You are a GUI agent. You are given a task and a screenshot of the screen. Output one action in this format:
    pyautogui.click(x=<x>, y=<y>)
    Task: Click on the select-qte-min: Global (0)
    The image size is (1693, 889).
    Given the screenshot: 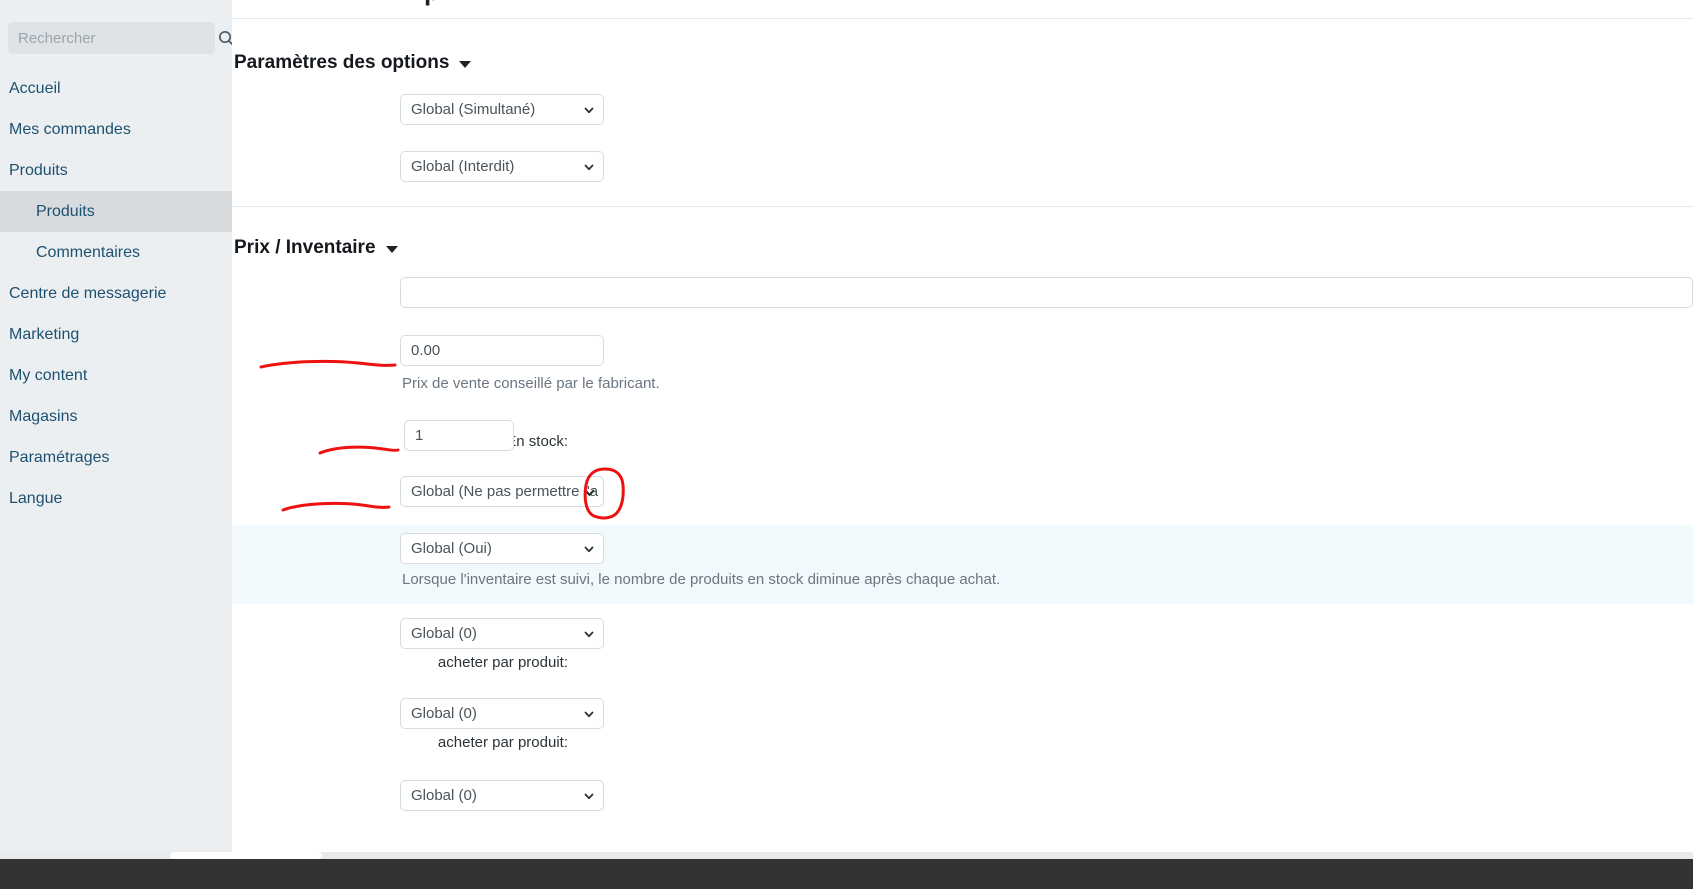 What is the action you would take?
    pyautogui.click(x=502, y=633)
    